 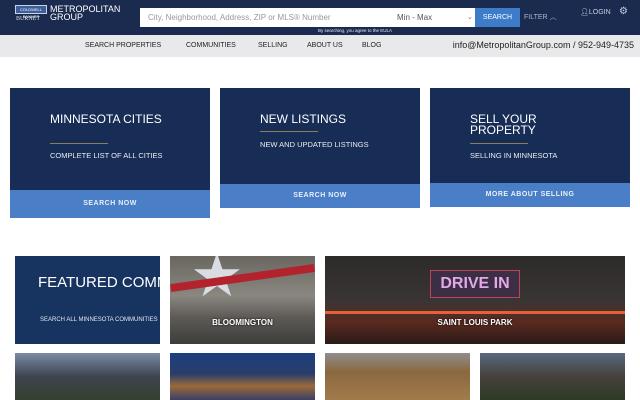 I want to click on logo-name: METROPOLITAN GROUP, so click(x=85, y=13).